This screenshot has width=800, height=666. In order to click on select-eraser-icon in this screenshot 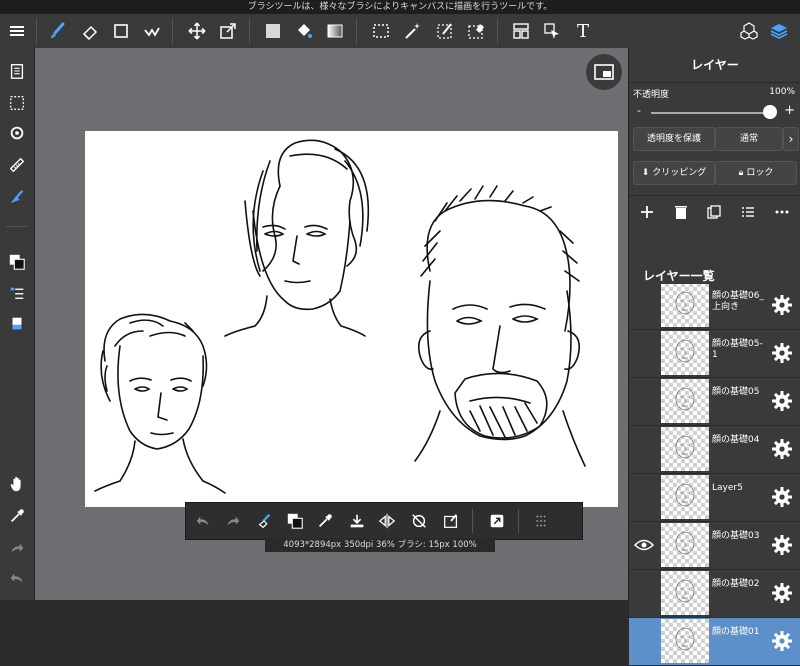, I will do `click(476, 31)`.